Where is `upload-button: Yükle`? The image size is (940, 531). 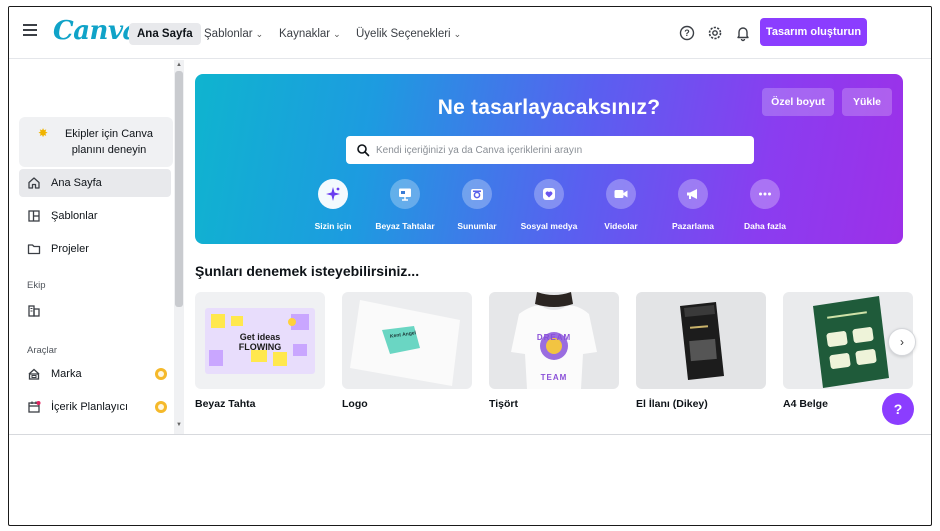
upload-button: Yükle is located at coordinates (867, 102).